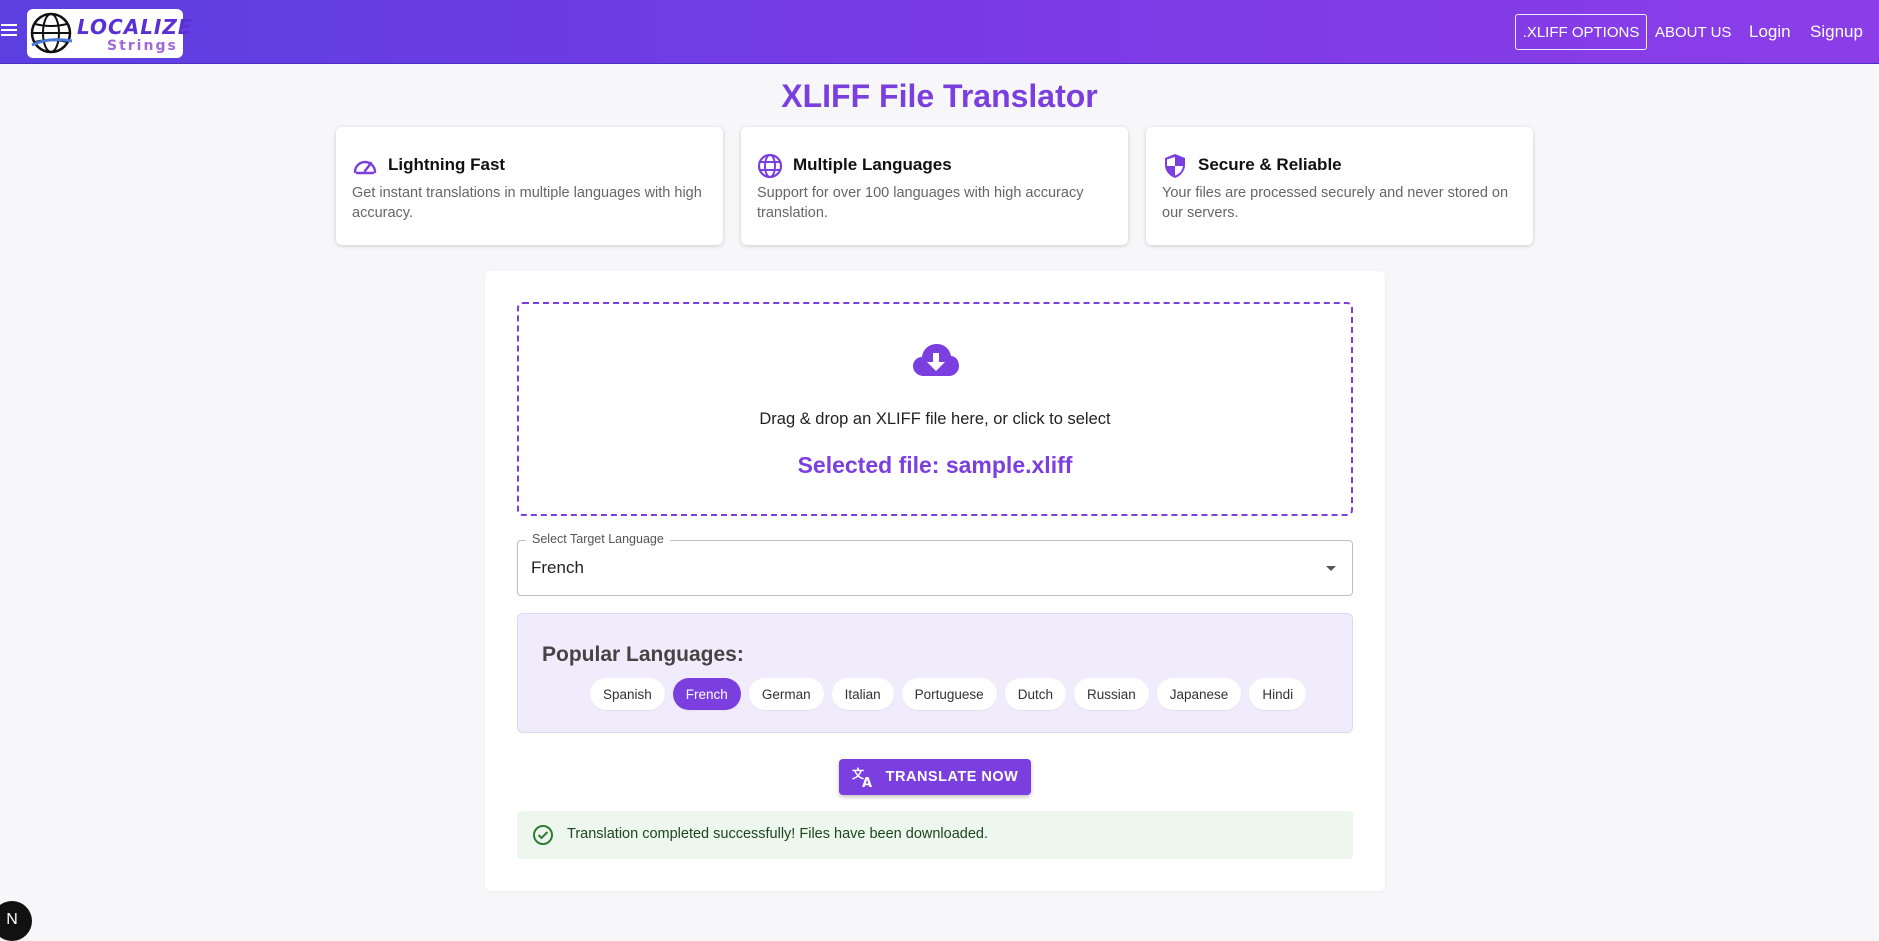  What do you see at coordinates (365, 167) in the screenshot?
I see `speedometer-icon` at bounding box center [365, 167].